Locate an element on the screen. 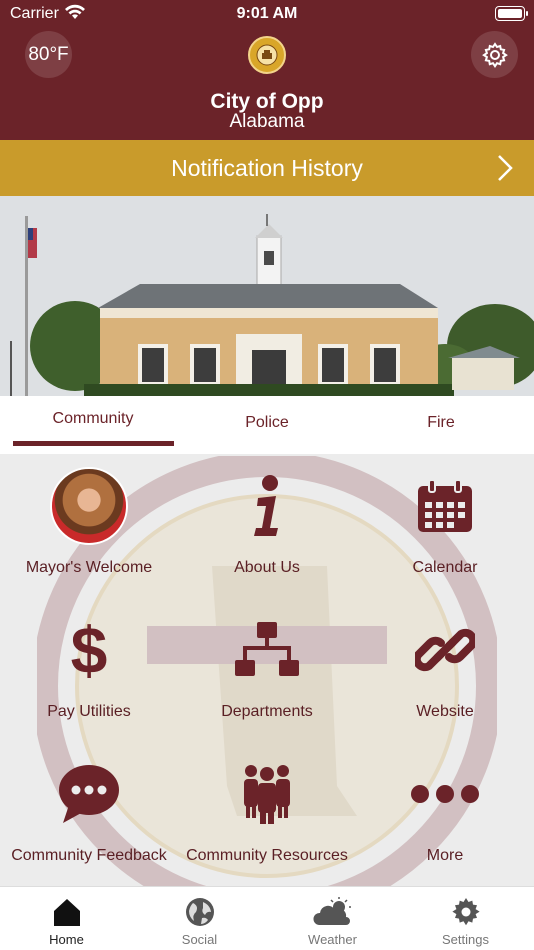 The width and height of the screenshot is (534, 950). website-item: Website is located at coordinates (445, 670).